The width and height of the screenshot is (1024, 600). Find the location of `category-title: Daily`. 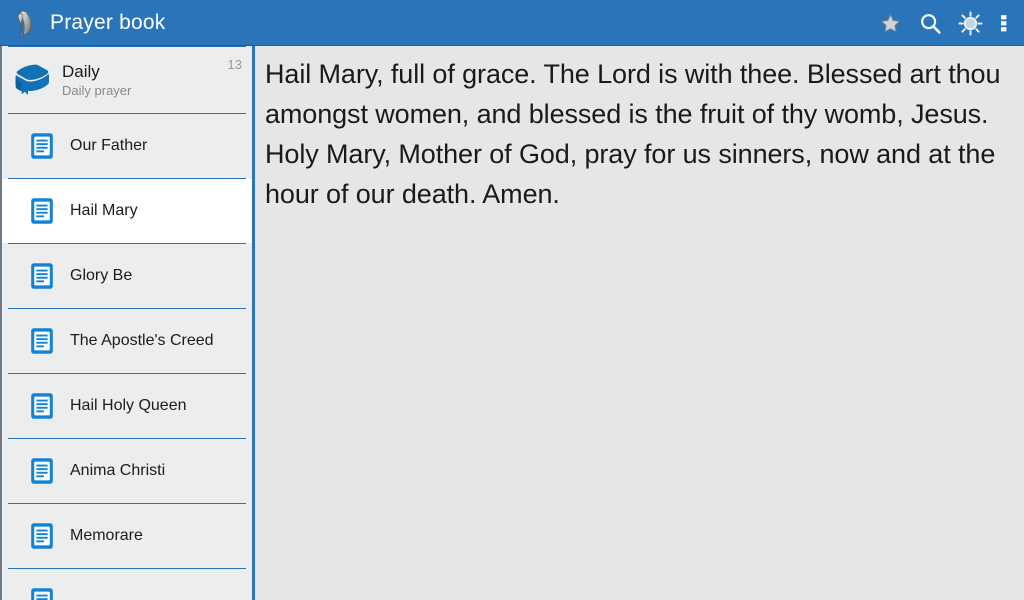

category-title: Daily is located at coordinates (81, 71).